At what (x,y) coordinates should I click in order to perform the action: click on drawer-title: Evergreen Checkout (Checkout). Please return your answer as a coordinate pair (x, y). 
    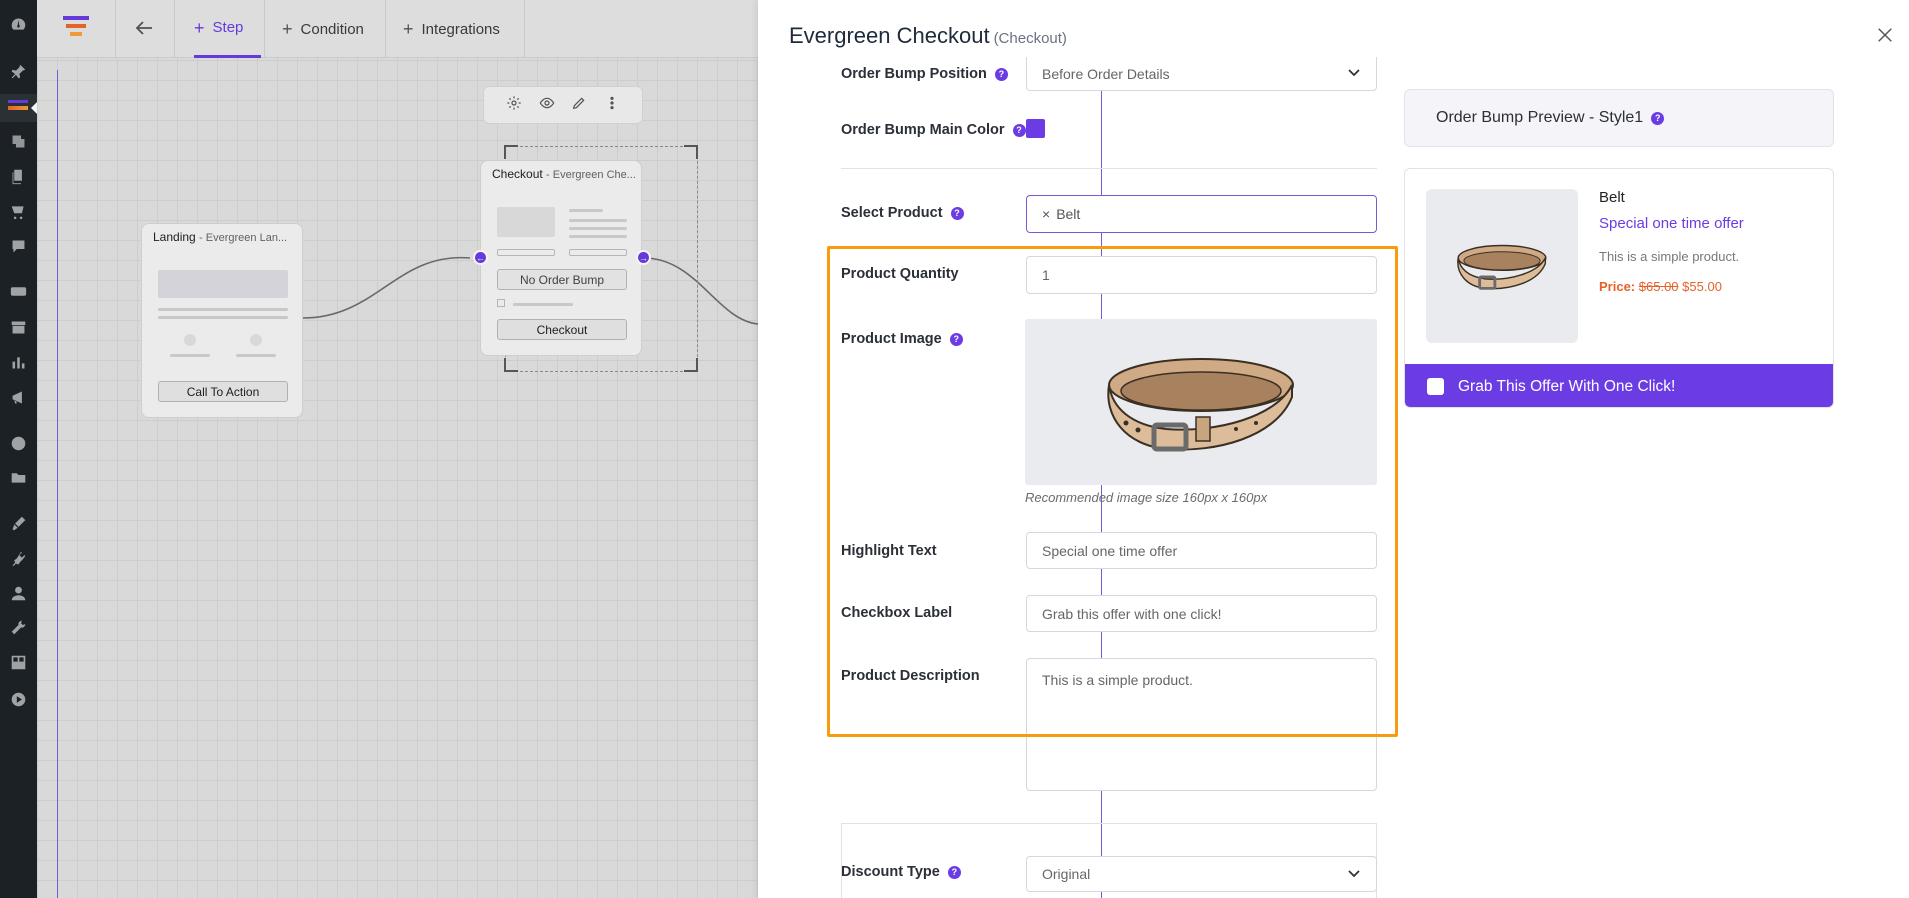
    Looking at the image, I should click on (928, 35).